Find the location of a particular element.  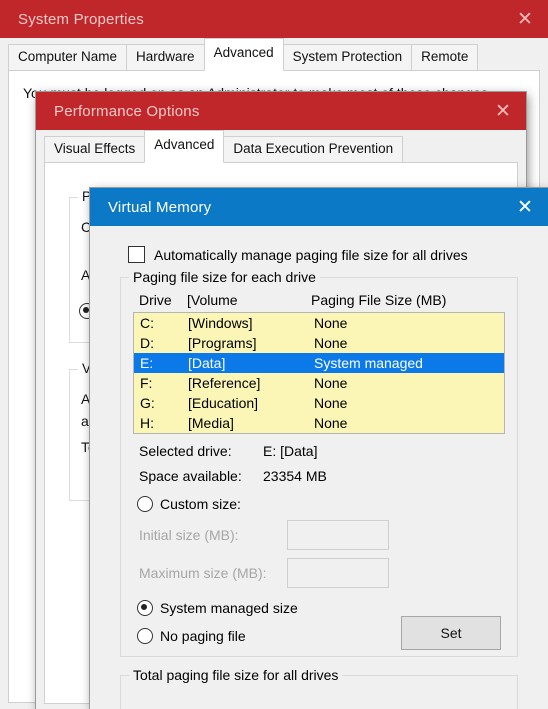

initial-size-label: Initial size (MB): is located at coordinates (189, 535).